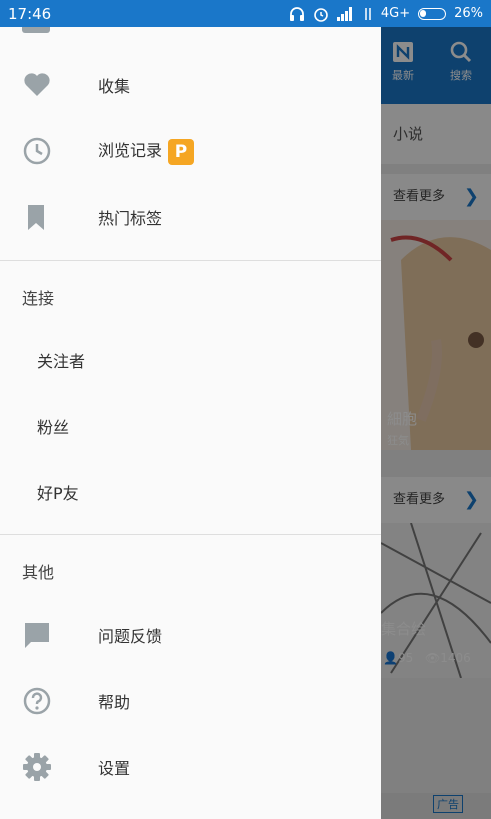 The image size is (491, 819). Describe the element at coordinates (114, 702) in the screenshot. I see `drawer-item-label: 帮助` at that location.